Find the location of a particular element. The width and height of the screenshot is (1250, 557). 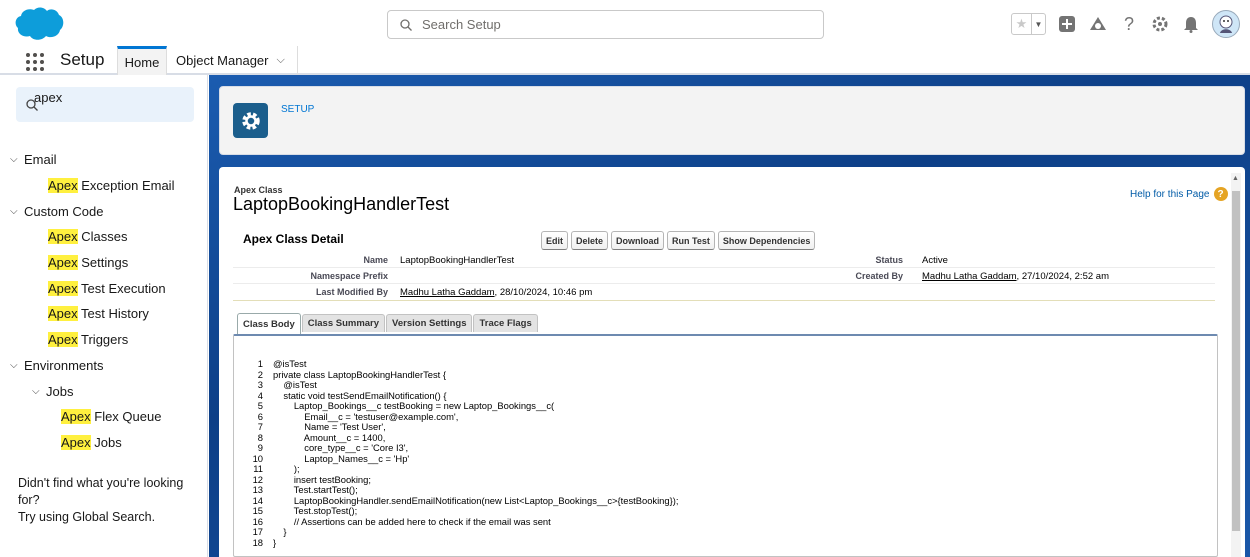

sidebar-item: Apex Classes is located at coordinates (104, 237).